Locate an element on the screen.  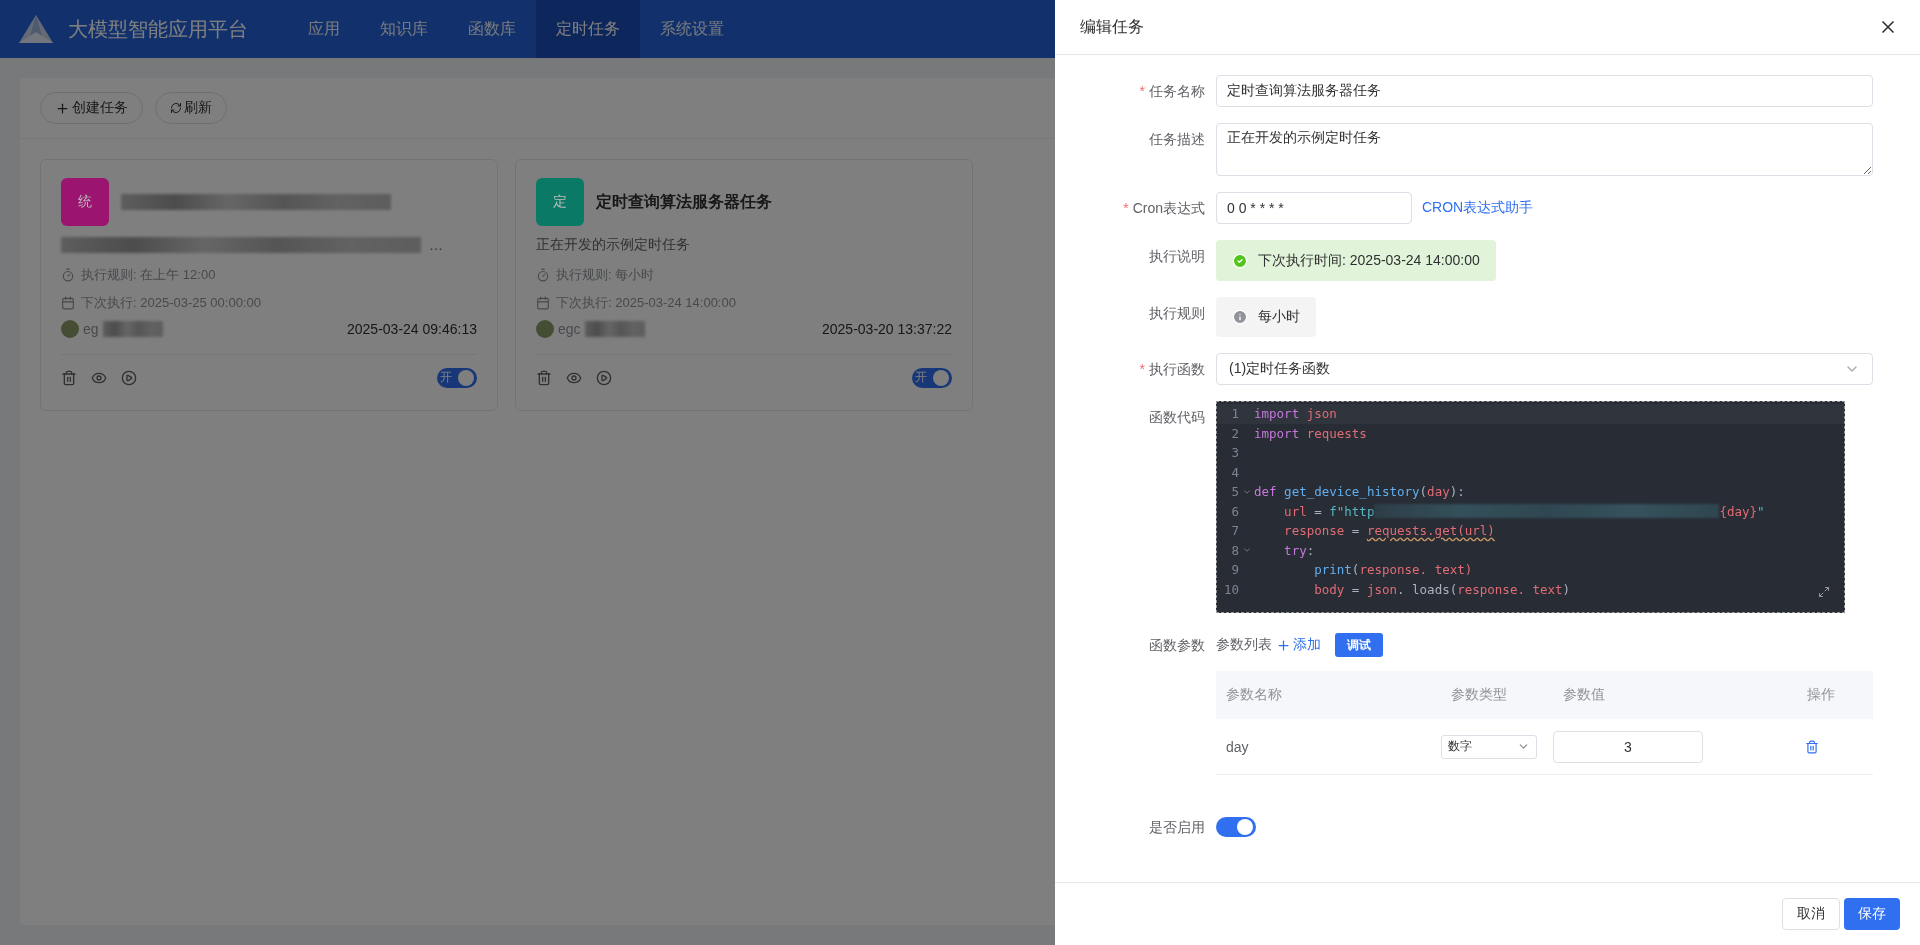
logo-icon is located at coordinates (36, 29).